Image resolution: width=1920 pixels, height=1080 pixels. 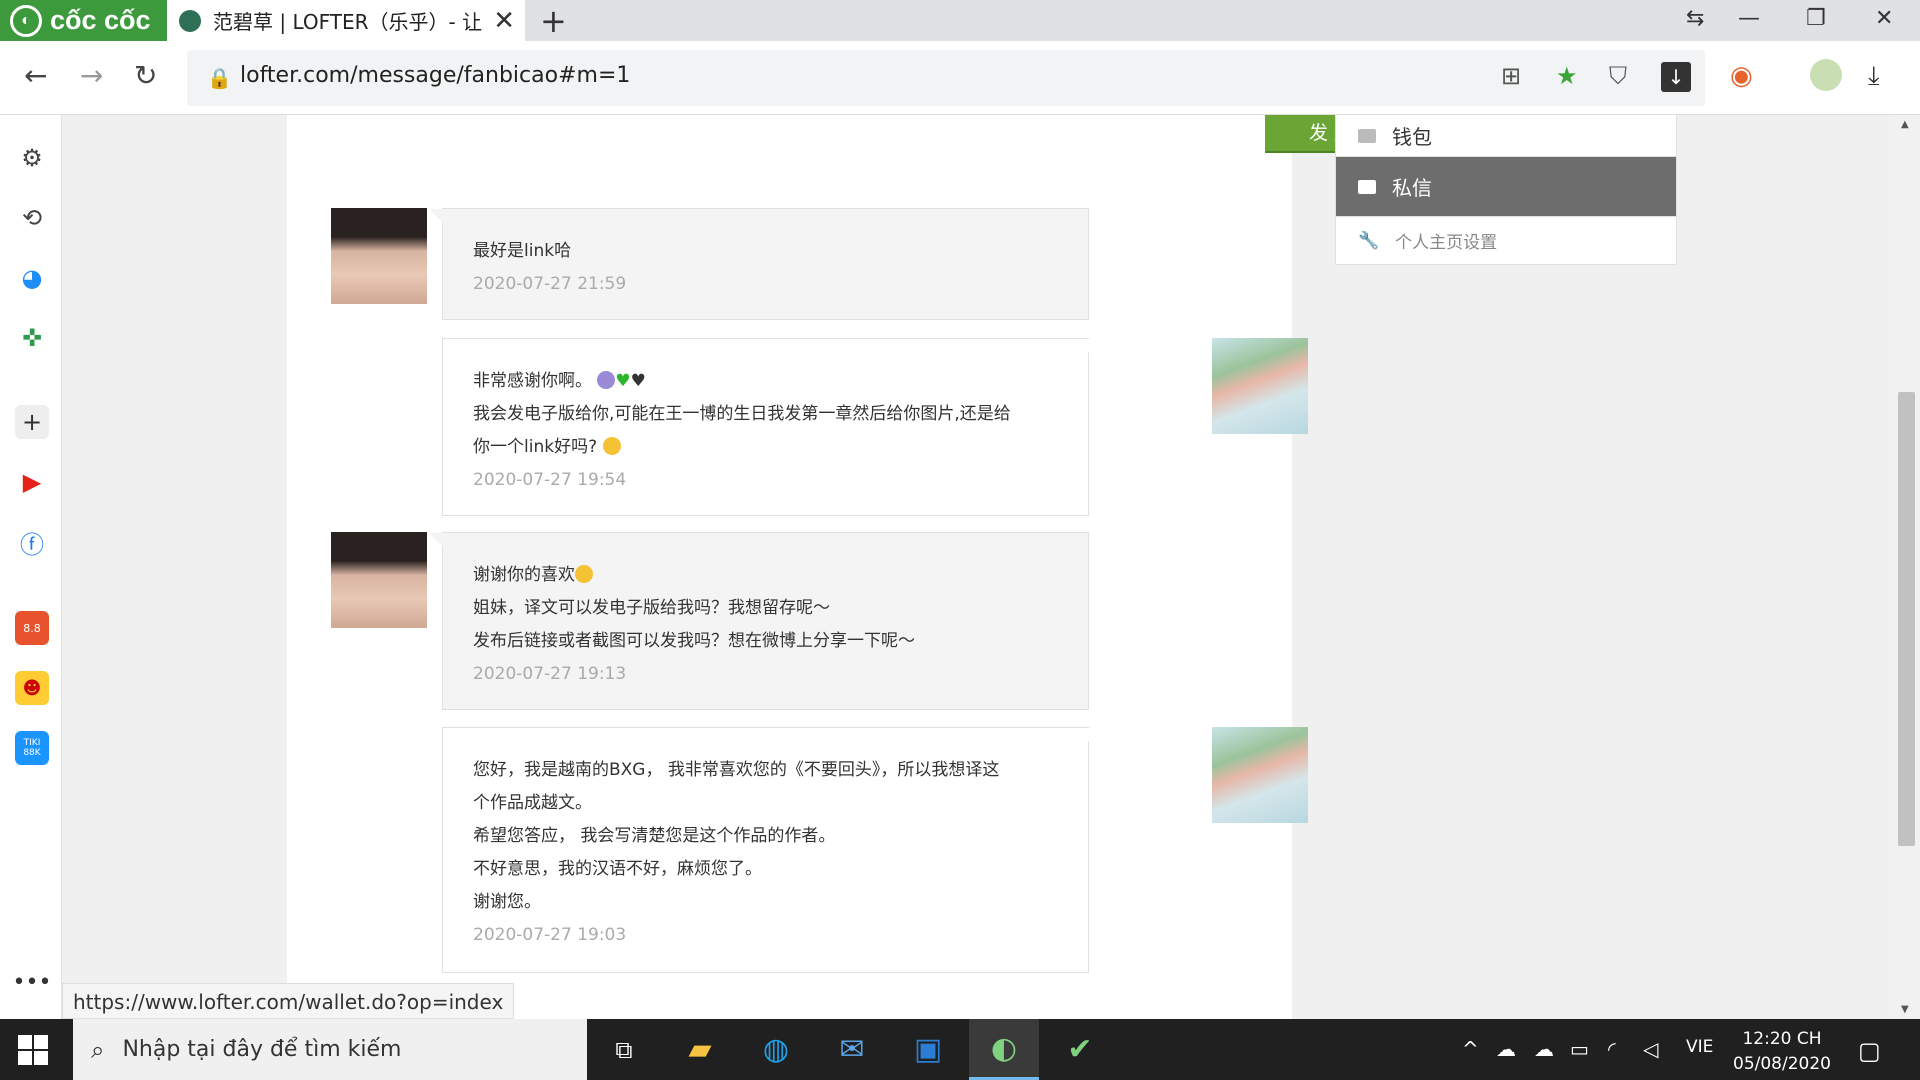 I want to click on message-line: 谢谢您。, so click(x=507, y=902).